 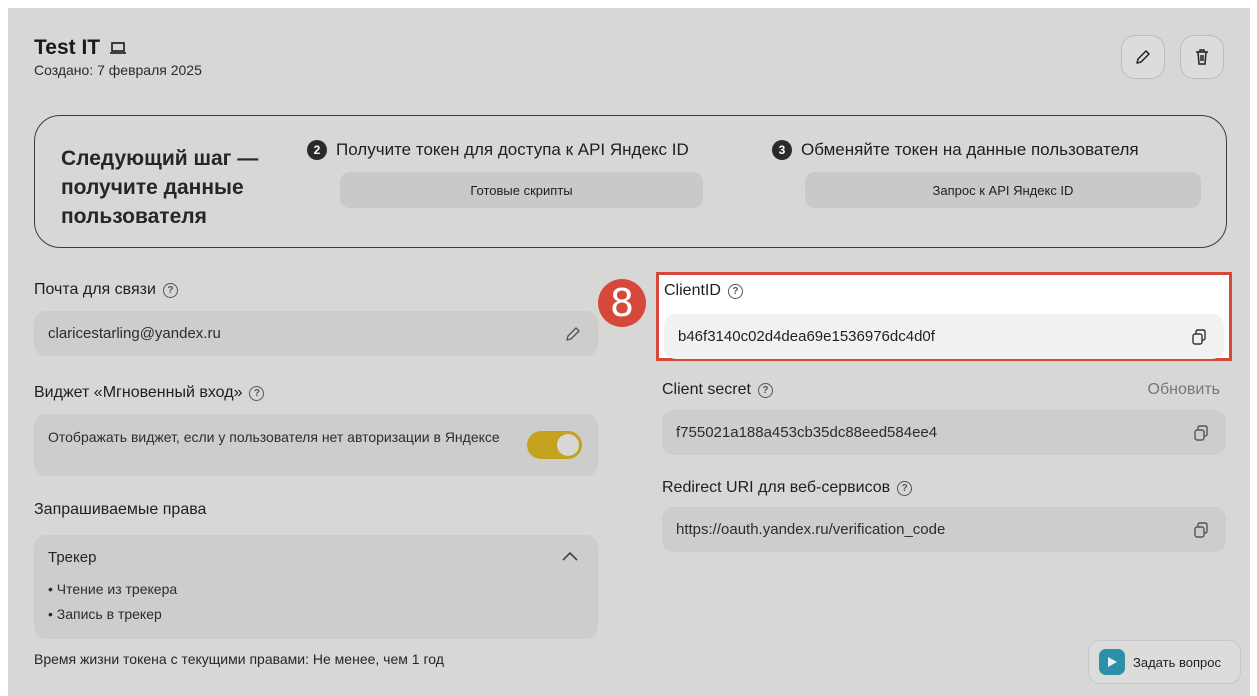 I want to click on step-number: 2, so click(x=317, y=150).